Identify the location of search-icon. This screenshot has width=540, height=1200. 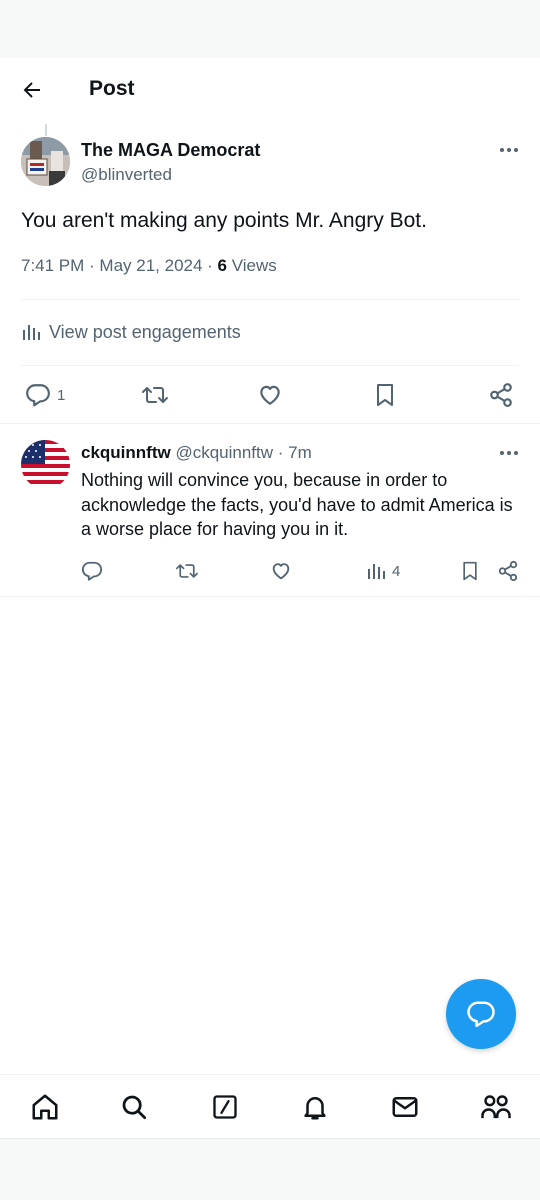
(134, 1107).